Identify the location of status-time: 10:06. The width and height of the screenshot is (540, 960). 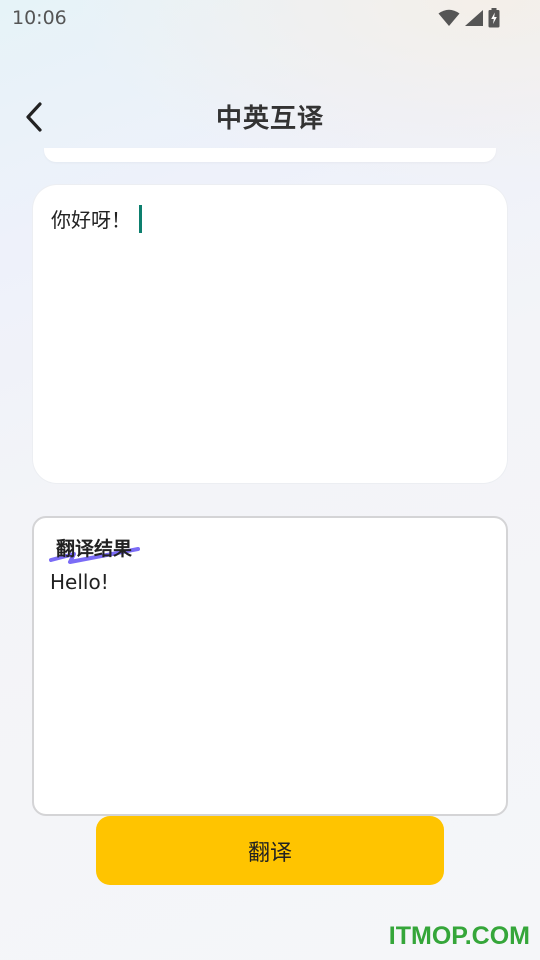
(39, 18).